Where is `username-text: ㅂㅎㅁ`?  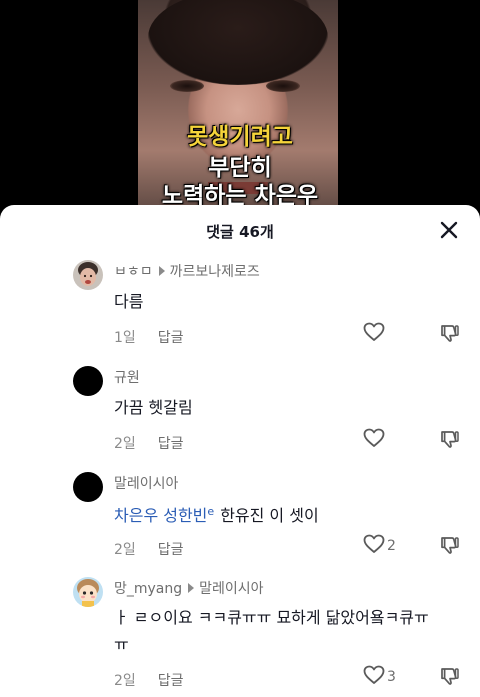 username-text: ㅂㅎㅁ is located at coordinates (133, 272).